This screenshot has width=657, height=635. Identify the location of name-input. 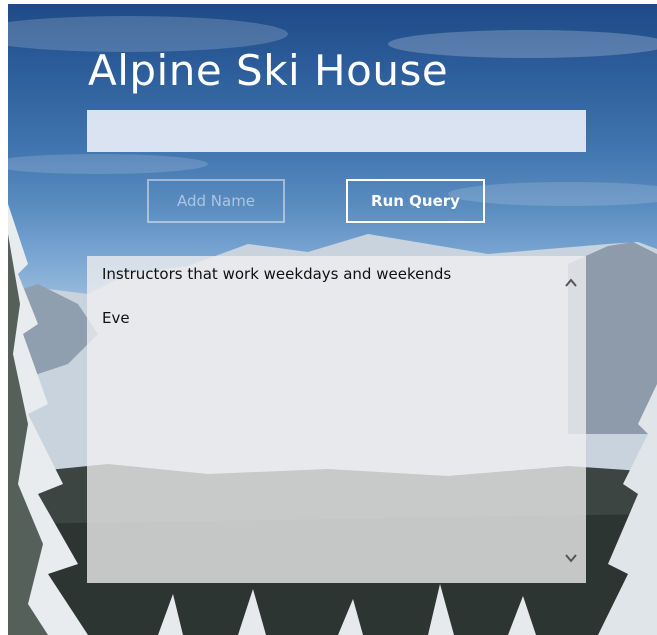
(336, 131).